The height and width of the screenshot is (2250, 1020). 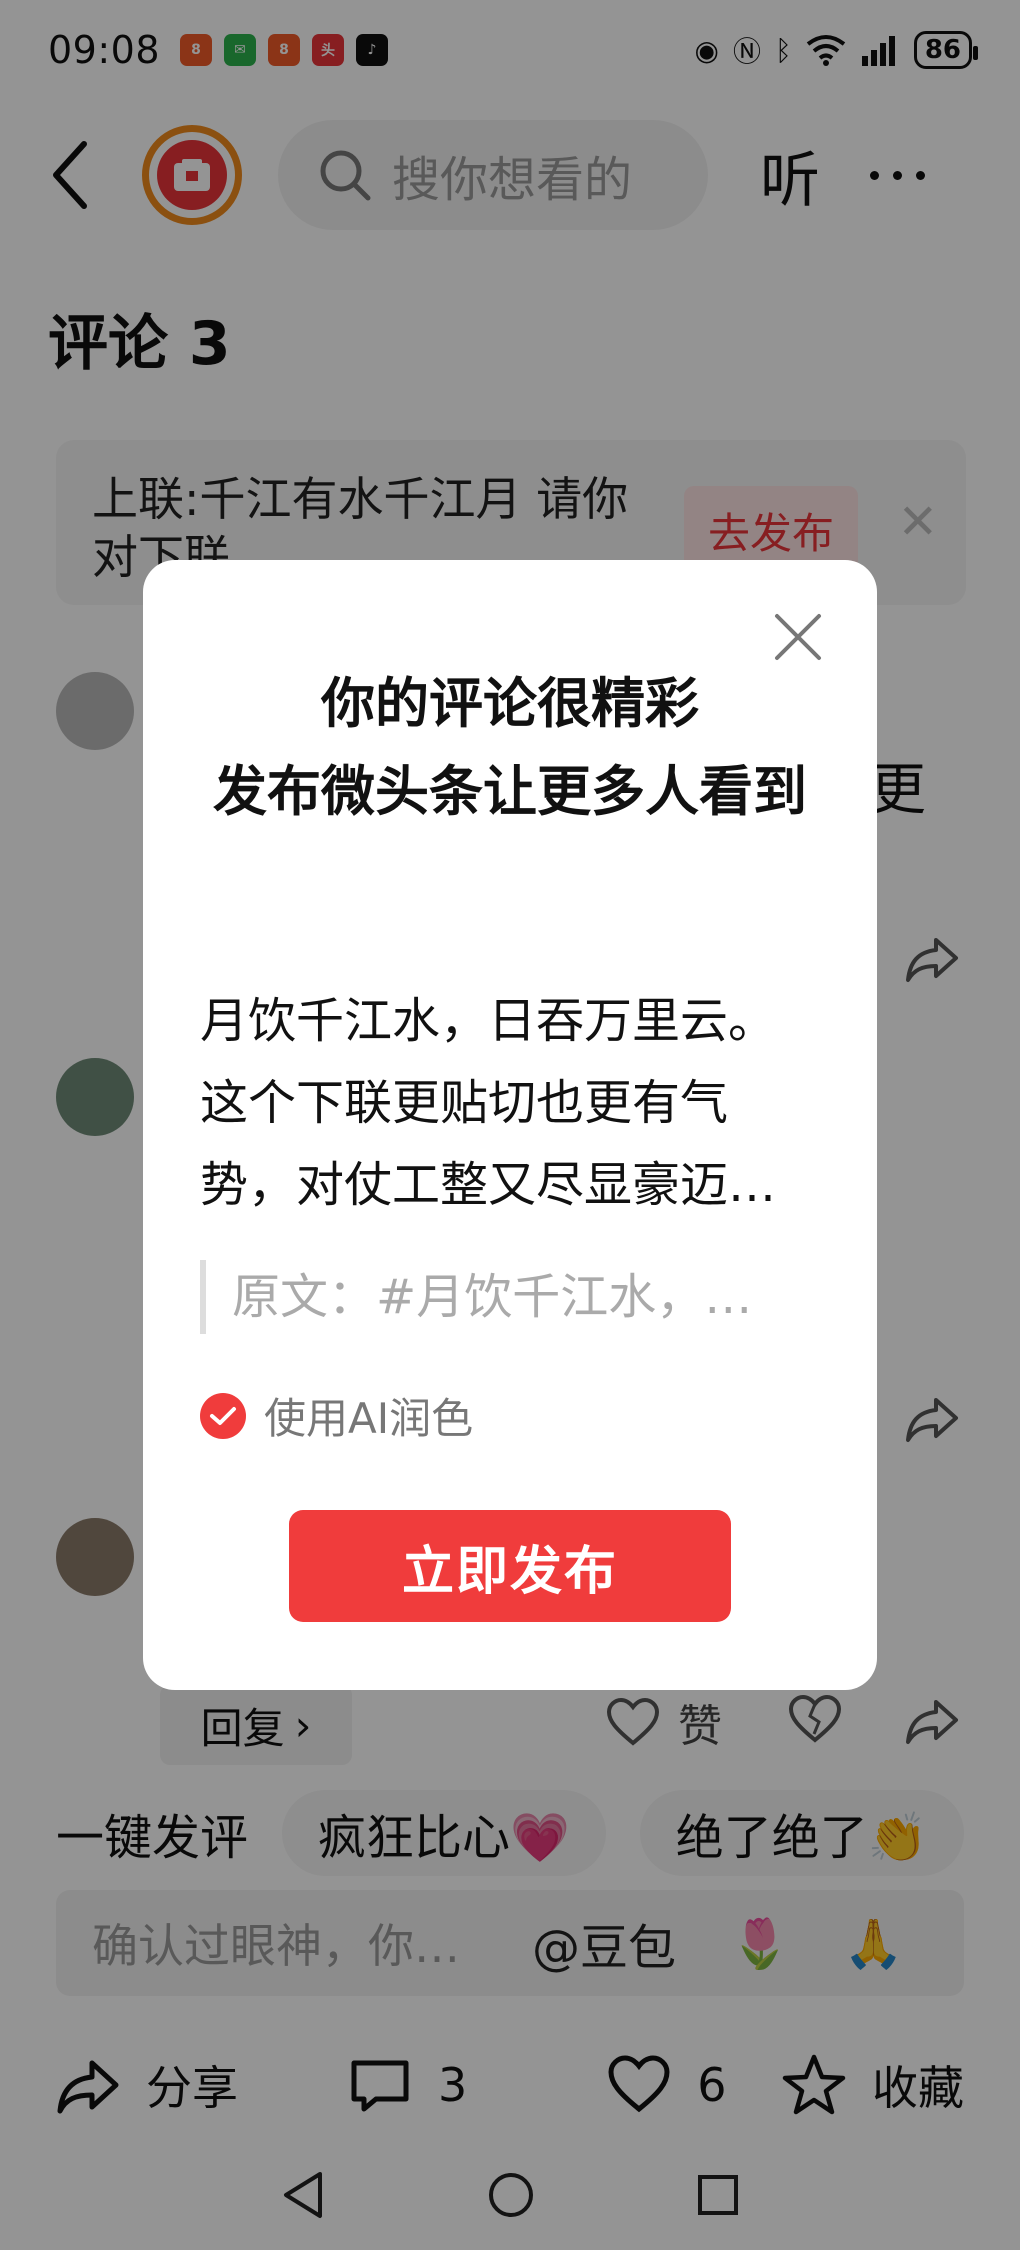 What do you see at coordinates (510, 703) in the screenshot?
I see `dialog-title-line1: 你的评论很精彩` at bounding box center [510, 703].